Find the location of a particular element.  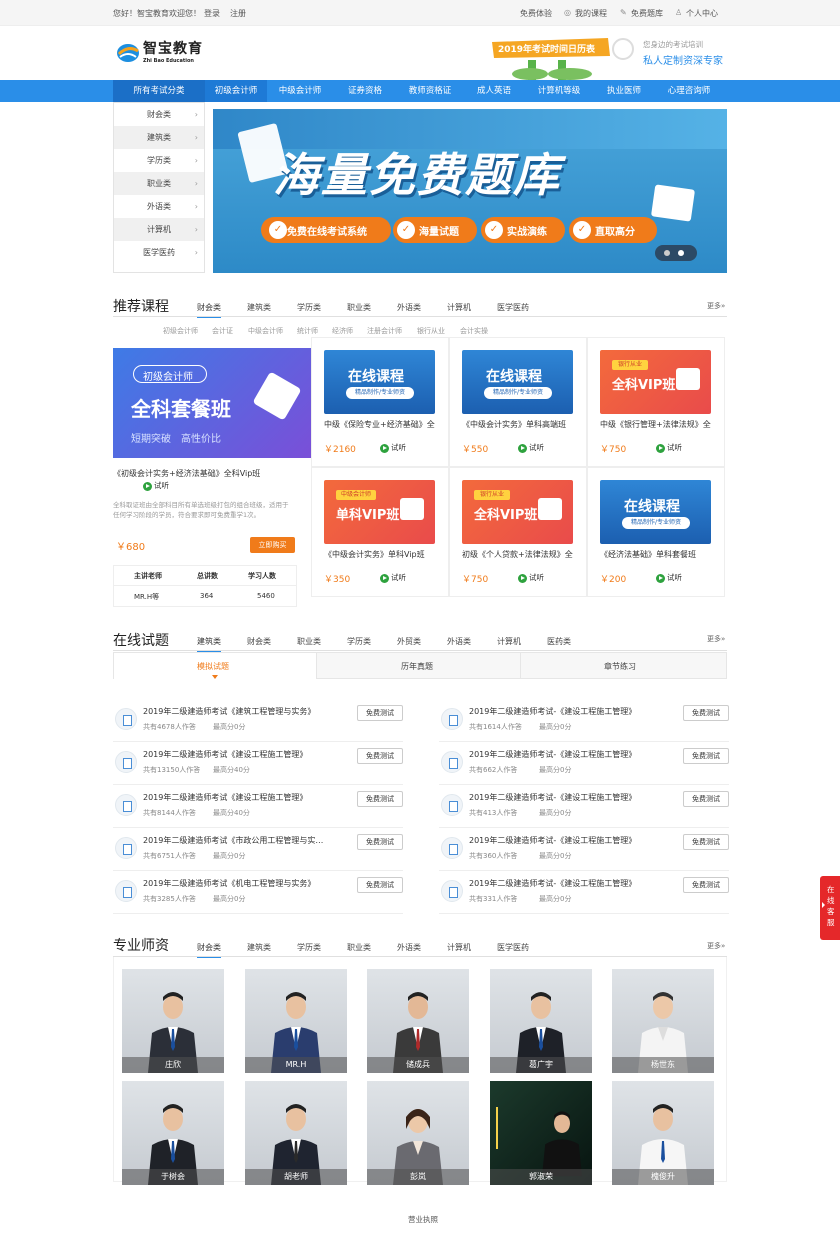

nav-item: 执业医师 is located at coordinates (624, 91).